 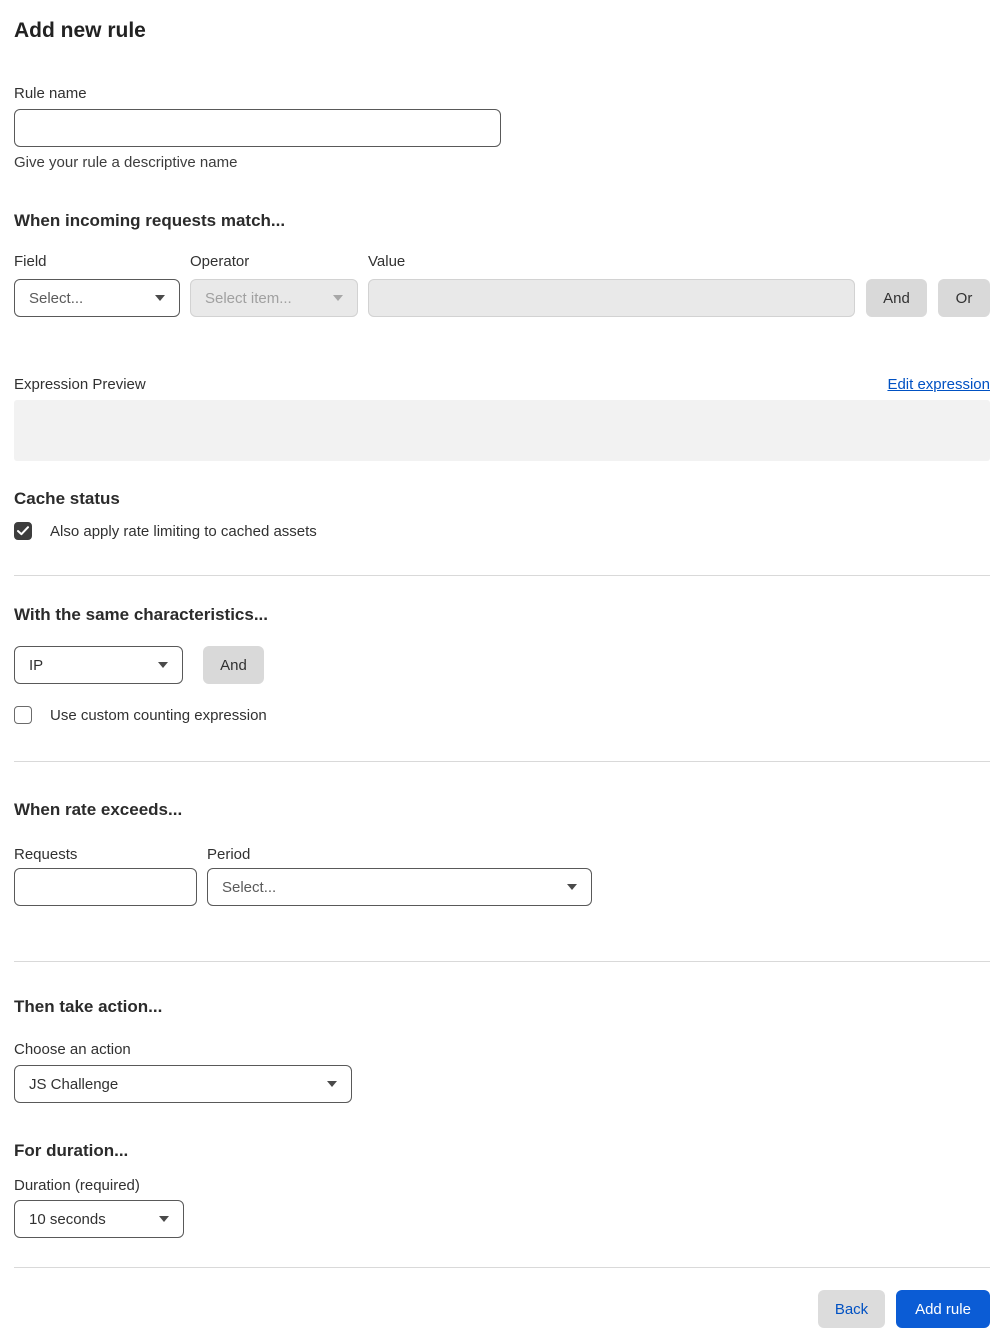 What do you see at coordinates (80, 30) in the screenshot?
I see `page-title: Add new rule` at bounding box center [80, 30].